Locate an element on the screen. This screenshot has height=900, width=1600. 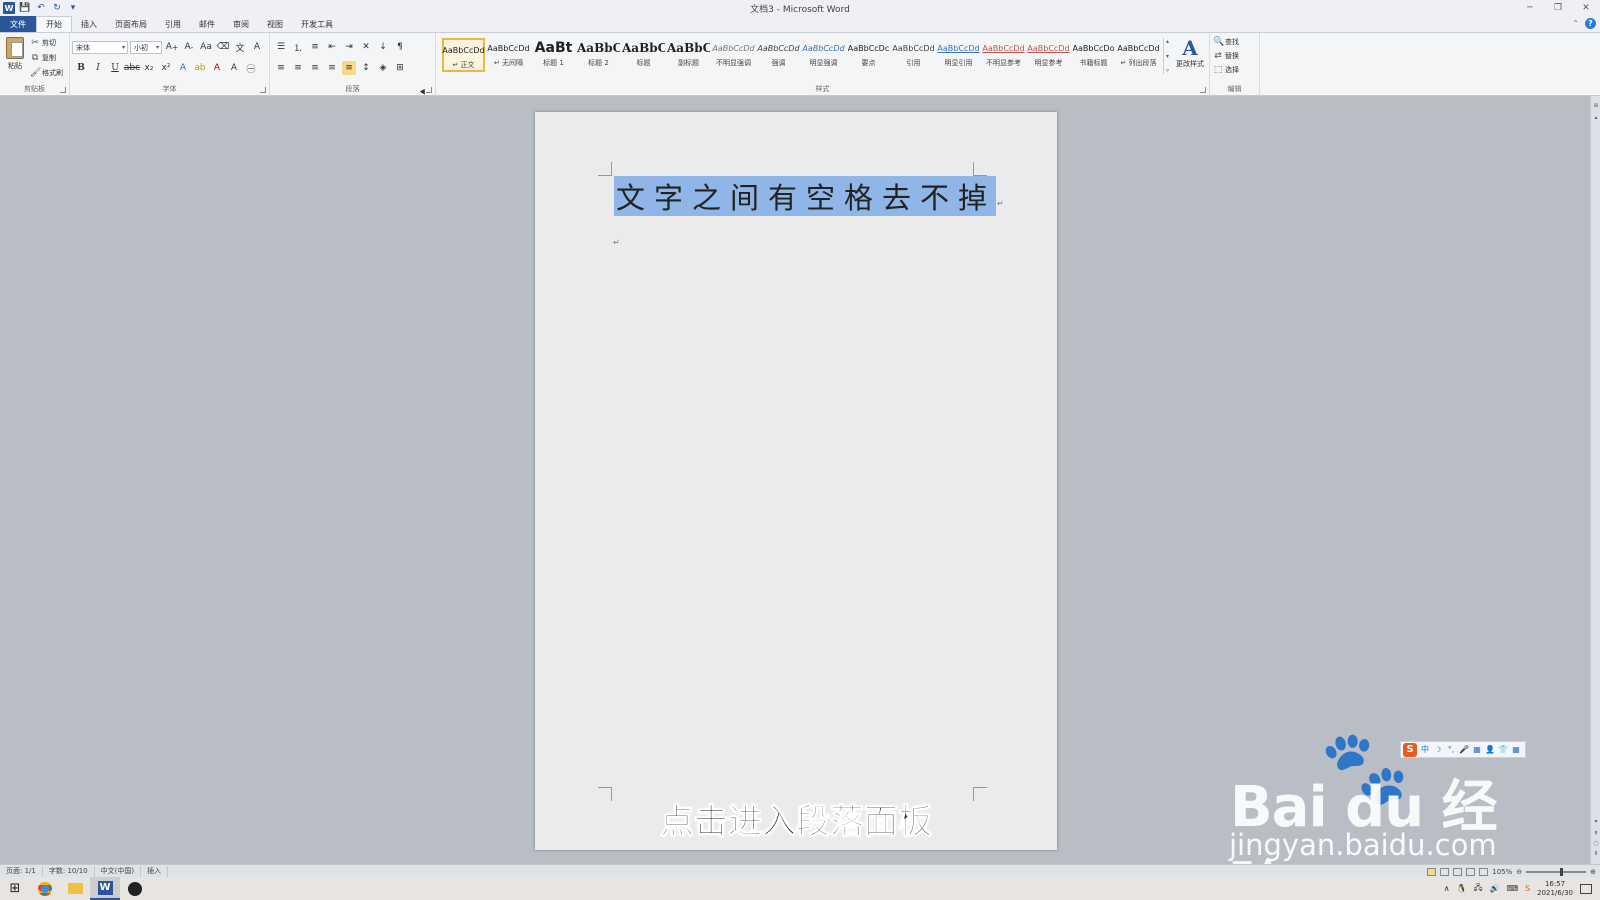
shading-icon: ◈ is located at coordinates (383, 68).